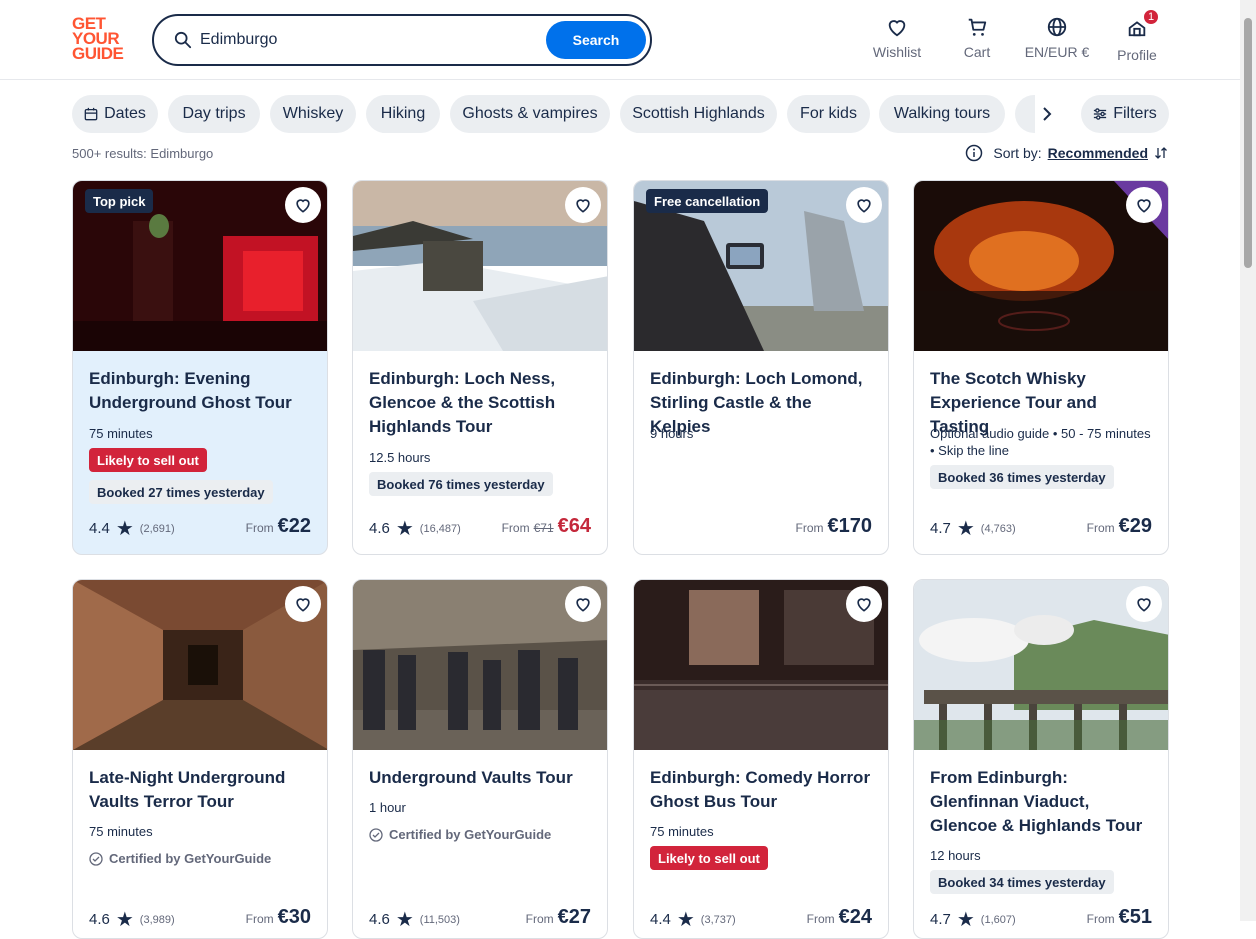 This screenshot has height=939, width=1256. I want to click on price-value: €51, so click(1135, 917).